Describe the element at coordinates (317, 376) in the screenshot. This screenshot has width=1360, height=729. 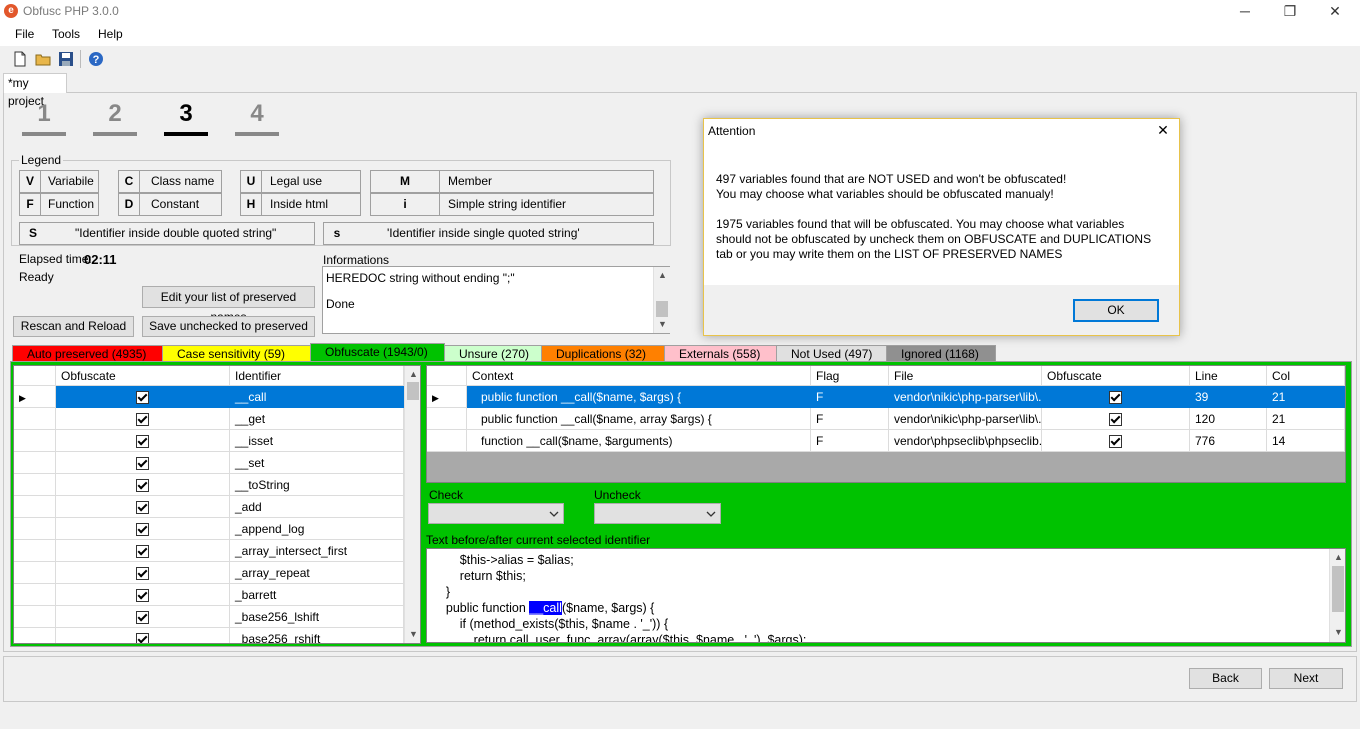
I see `column-header-identifier: Identifier` at that location.